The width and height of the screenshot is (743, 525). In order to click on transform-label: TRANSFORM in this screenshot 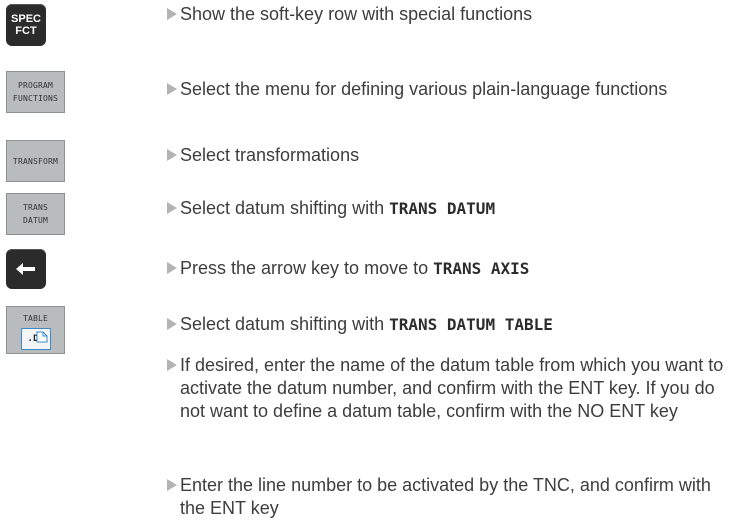, I will do `click(35, 161)`.